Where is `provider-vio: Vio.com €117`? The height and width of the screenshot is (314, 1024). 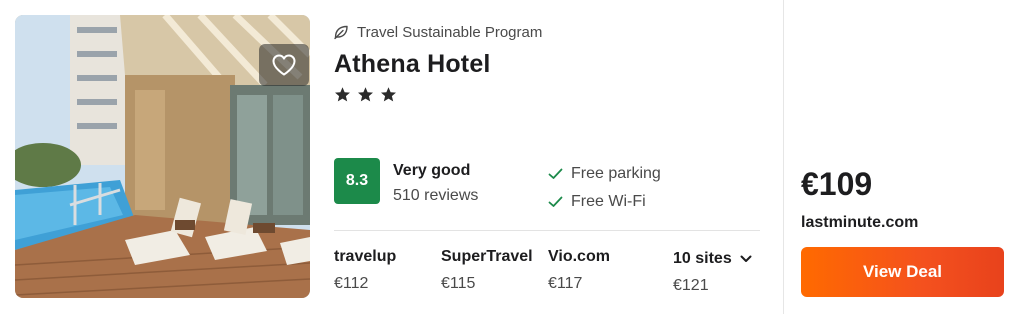 provider-vio: Vio.com €117 is located at coordinates (579, 270).